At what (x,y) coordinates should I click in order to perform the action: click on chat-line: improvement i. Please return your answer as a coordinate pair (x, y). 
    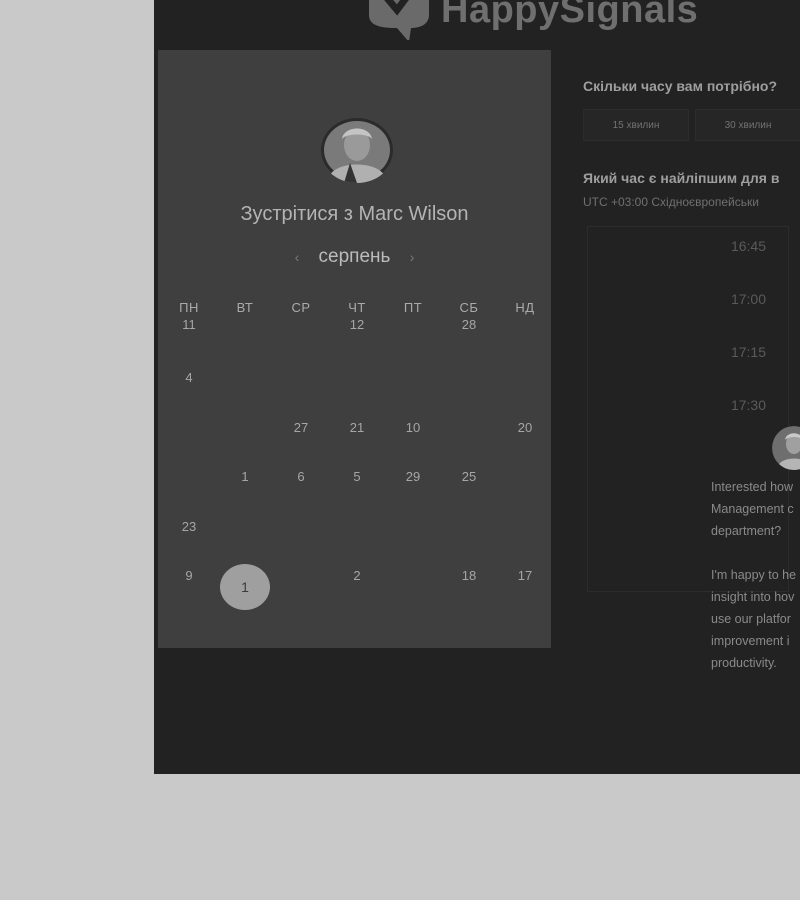
    Looking at the image, I should click on (750, 641).